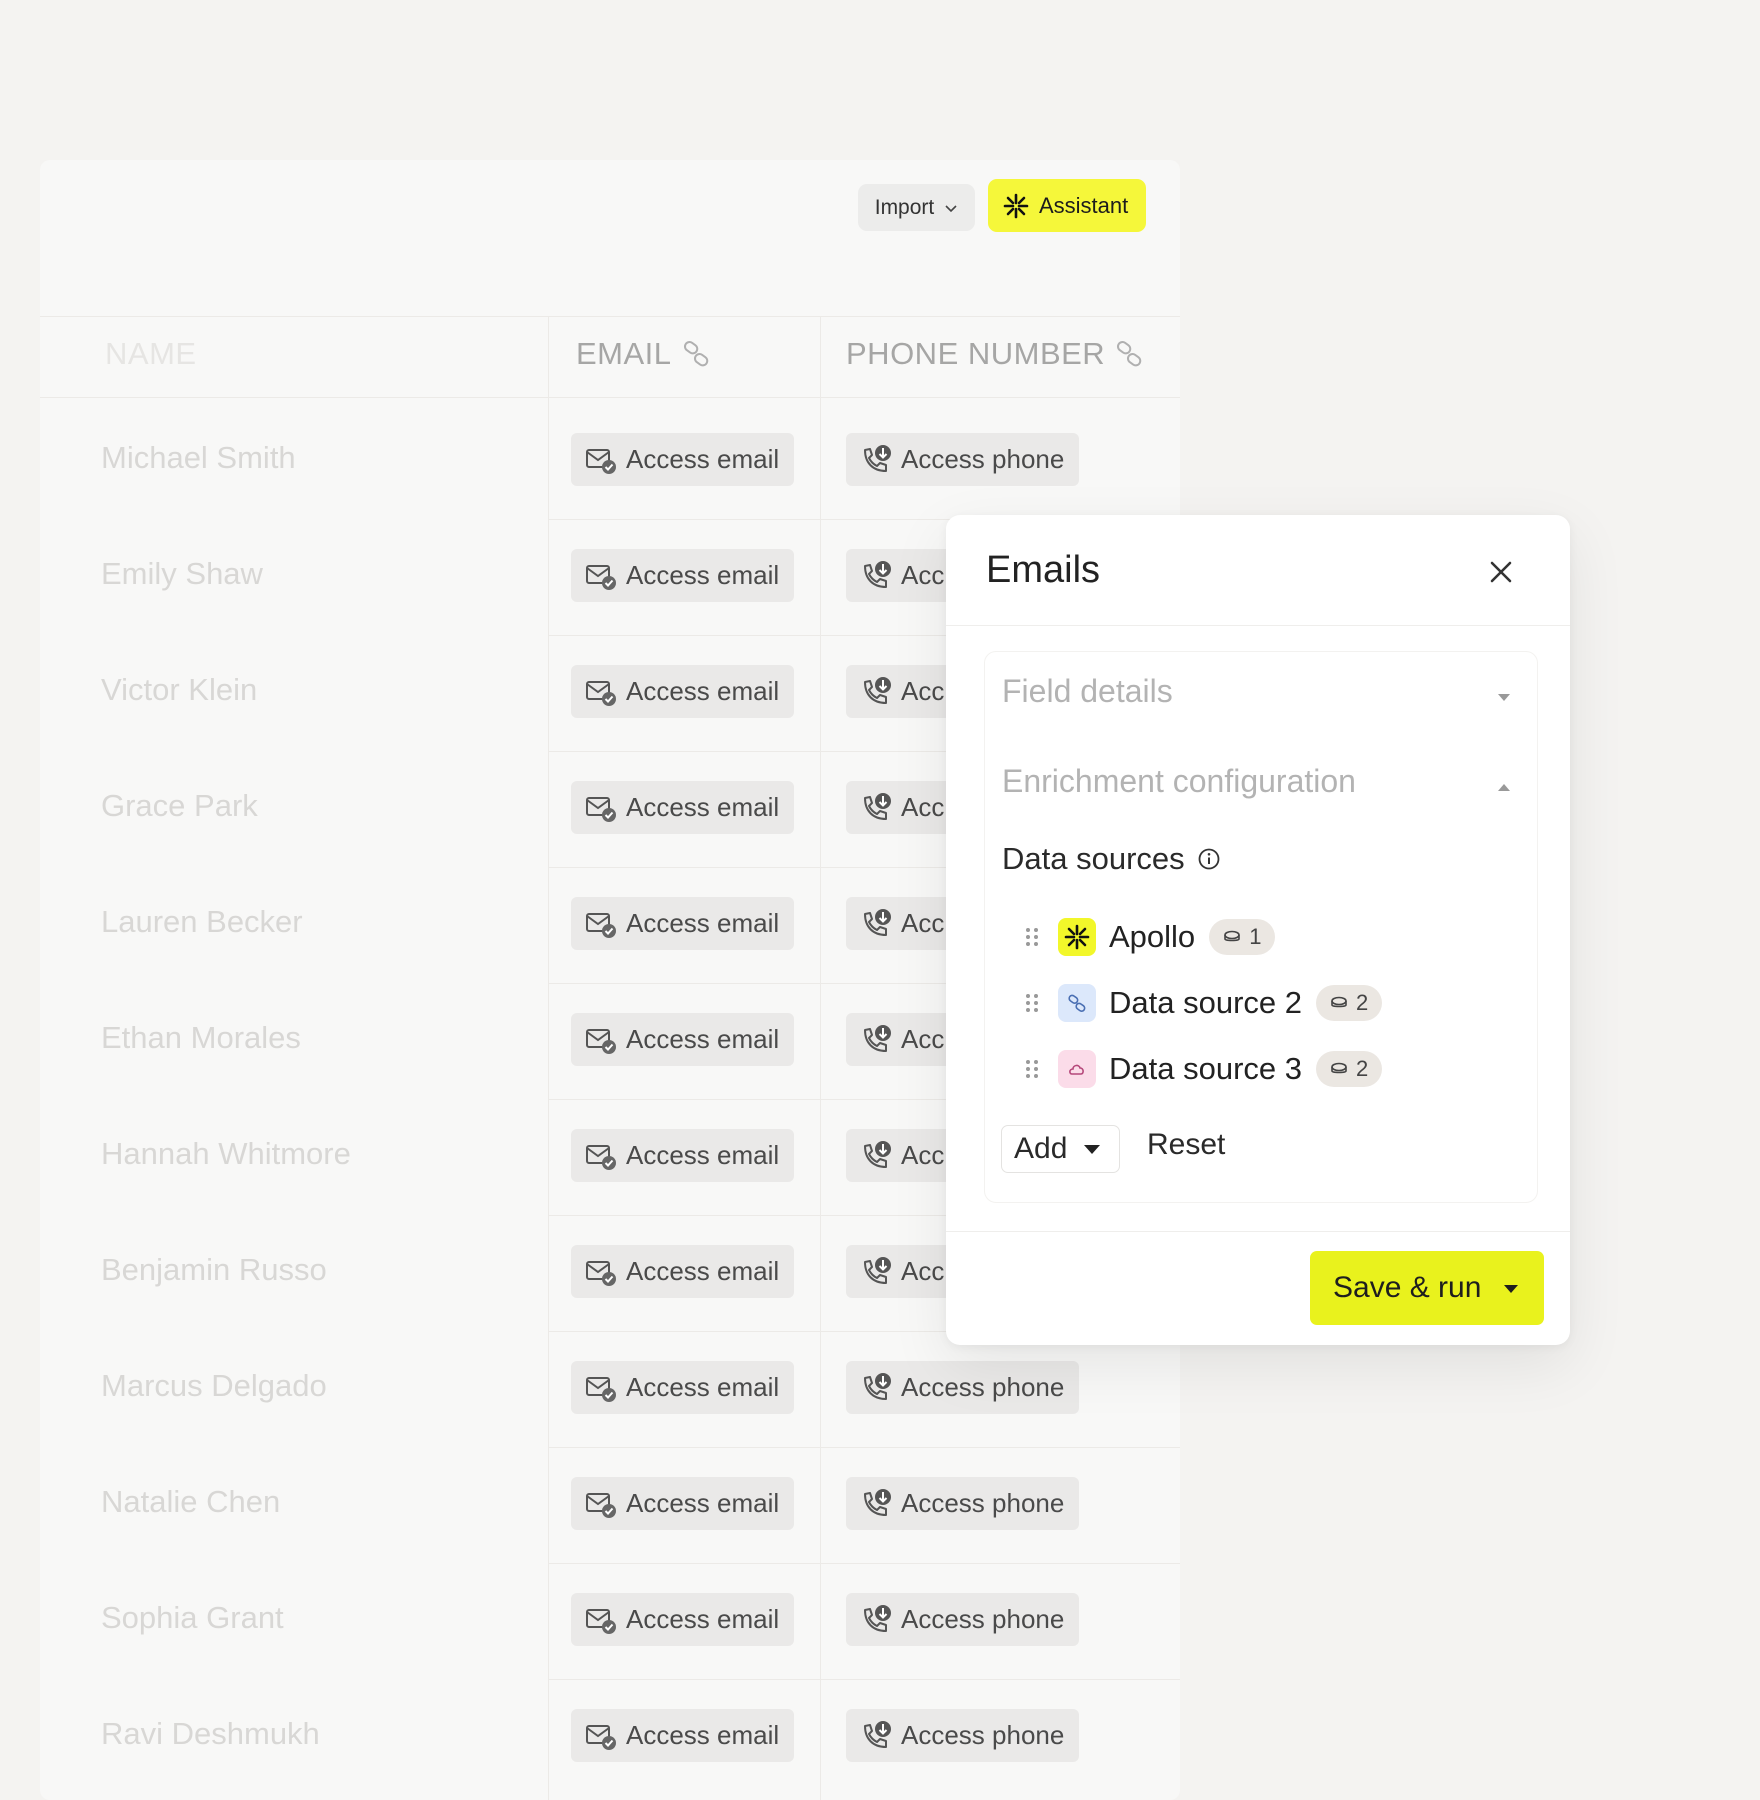  I want to click on column-header-phone: PHONE NUMBER, so click(995, 354).